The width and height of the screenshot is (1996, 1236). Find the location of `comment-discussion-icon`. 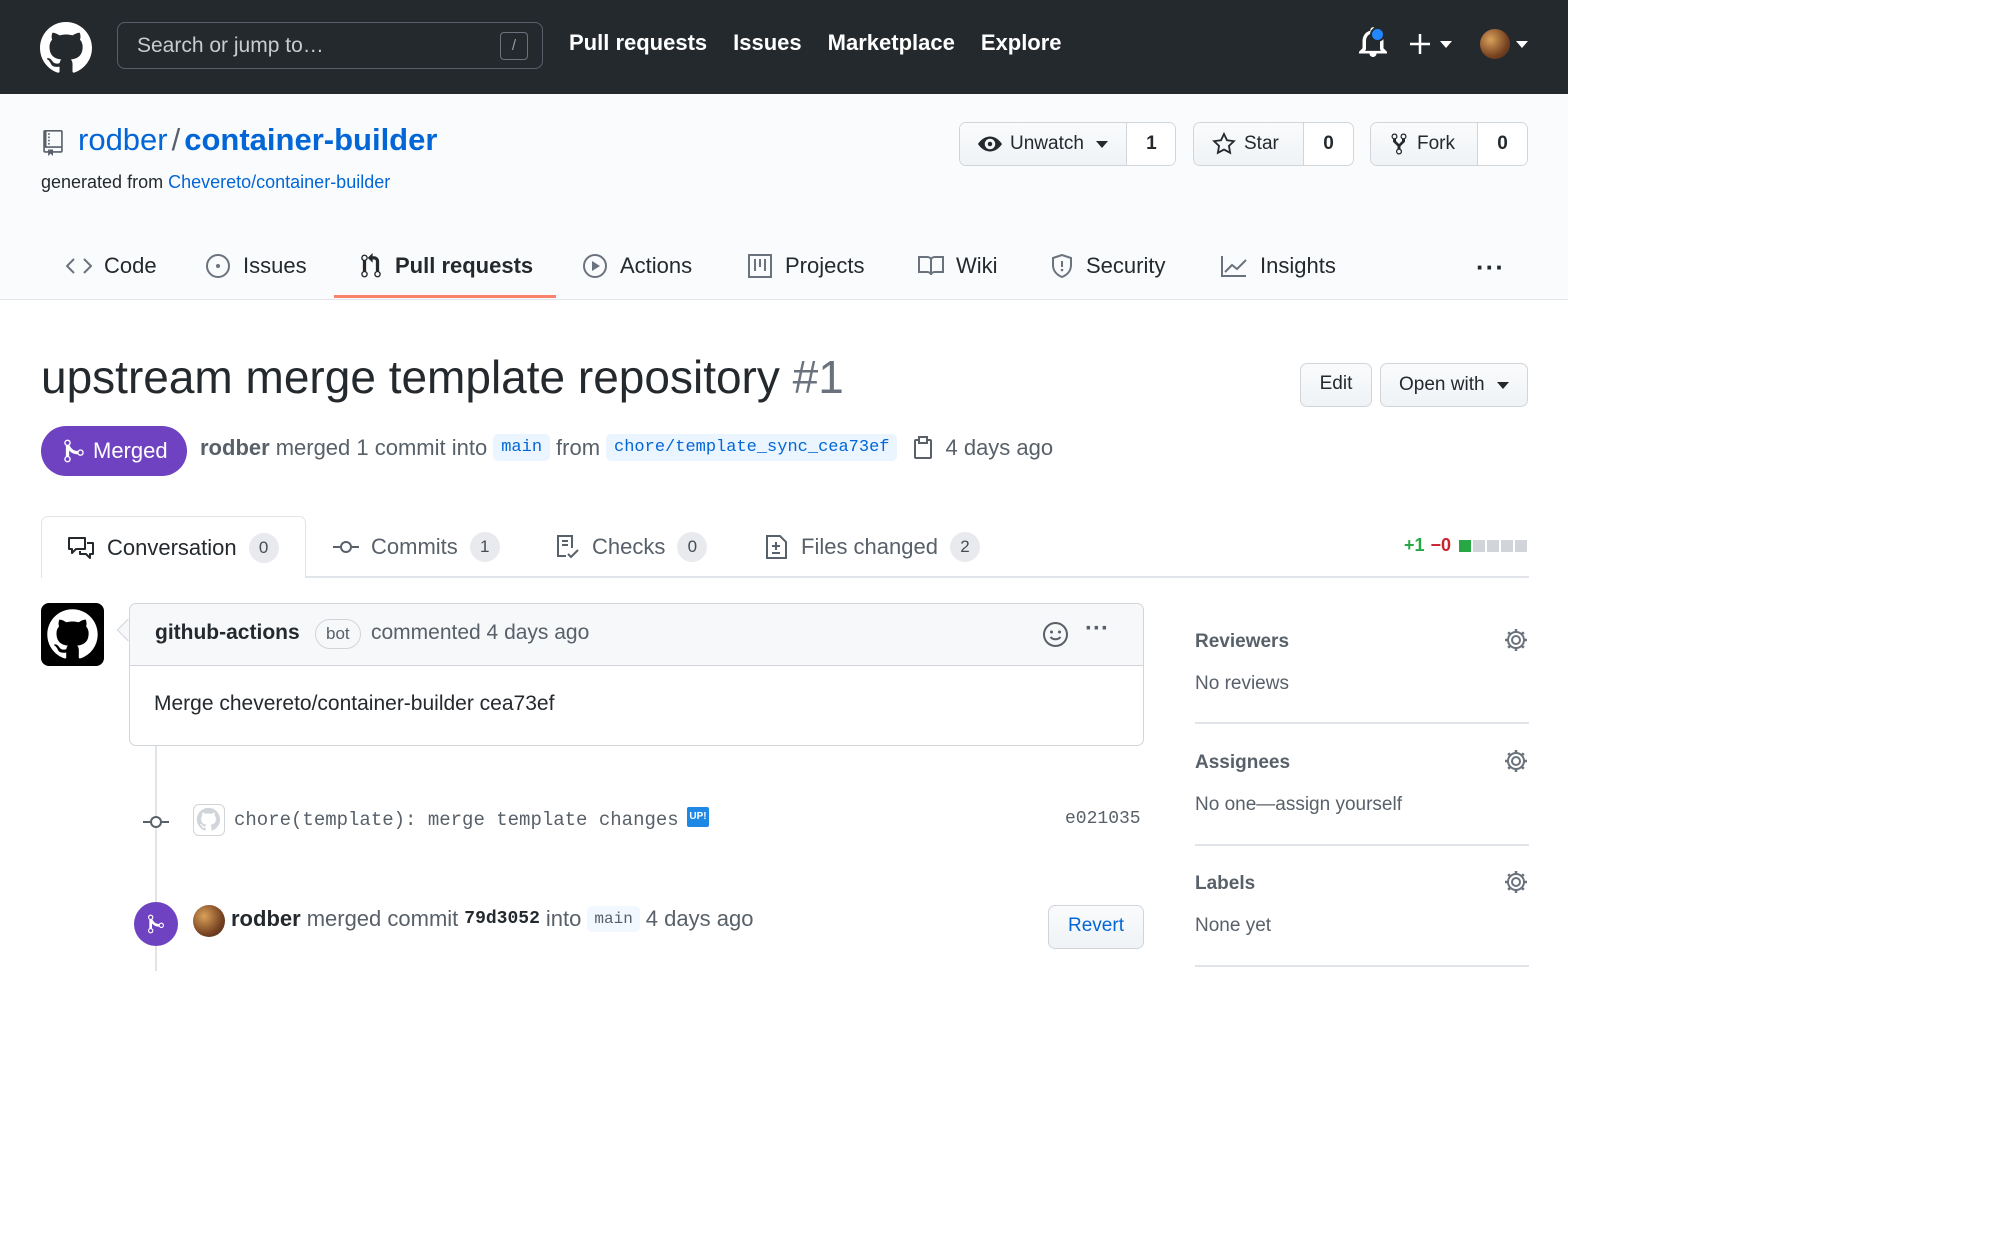

comment-discussion-icon is located at coordinates (81, 547).